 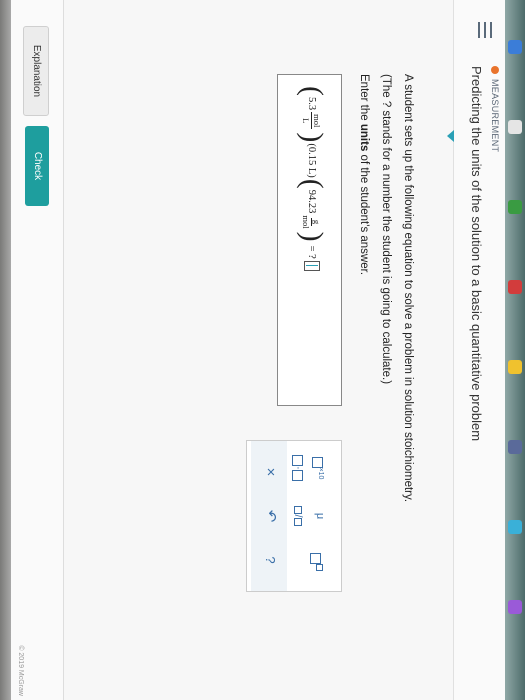 I want to click on term2: (0.15 L), so click(x=312, y=160).